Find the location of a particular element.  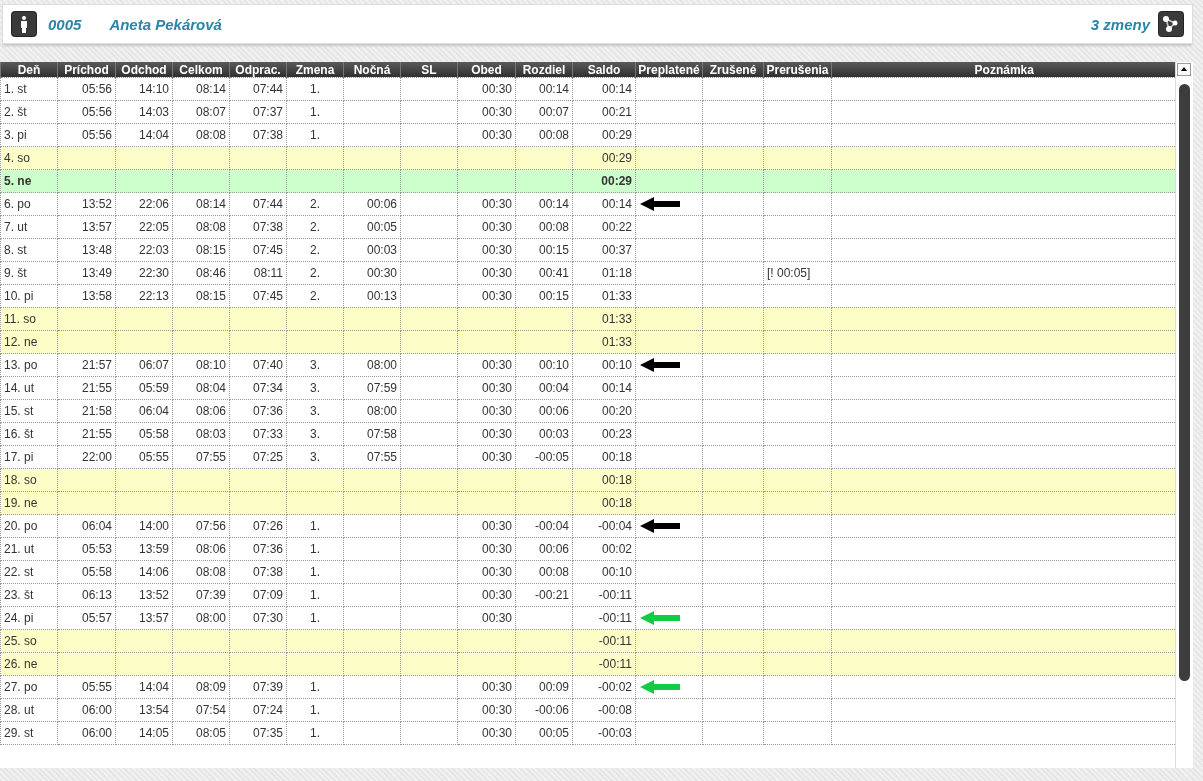

table-cell: 1. st is located at coordinates (29, 89).